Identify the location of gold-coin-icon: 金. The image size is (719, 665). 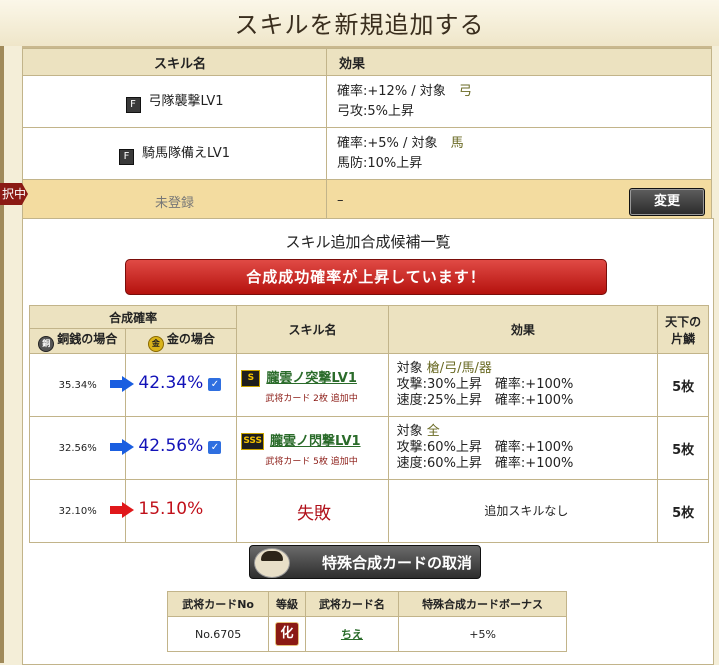
(155, 344).